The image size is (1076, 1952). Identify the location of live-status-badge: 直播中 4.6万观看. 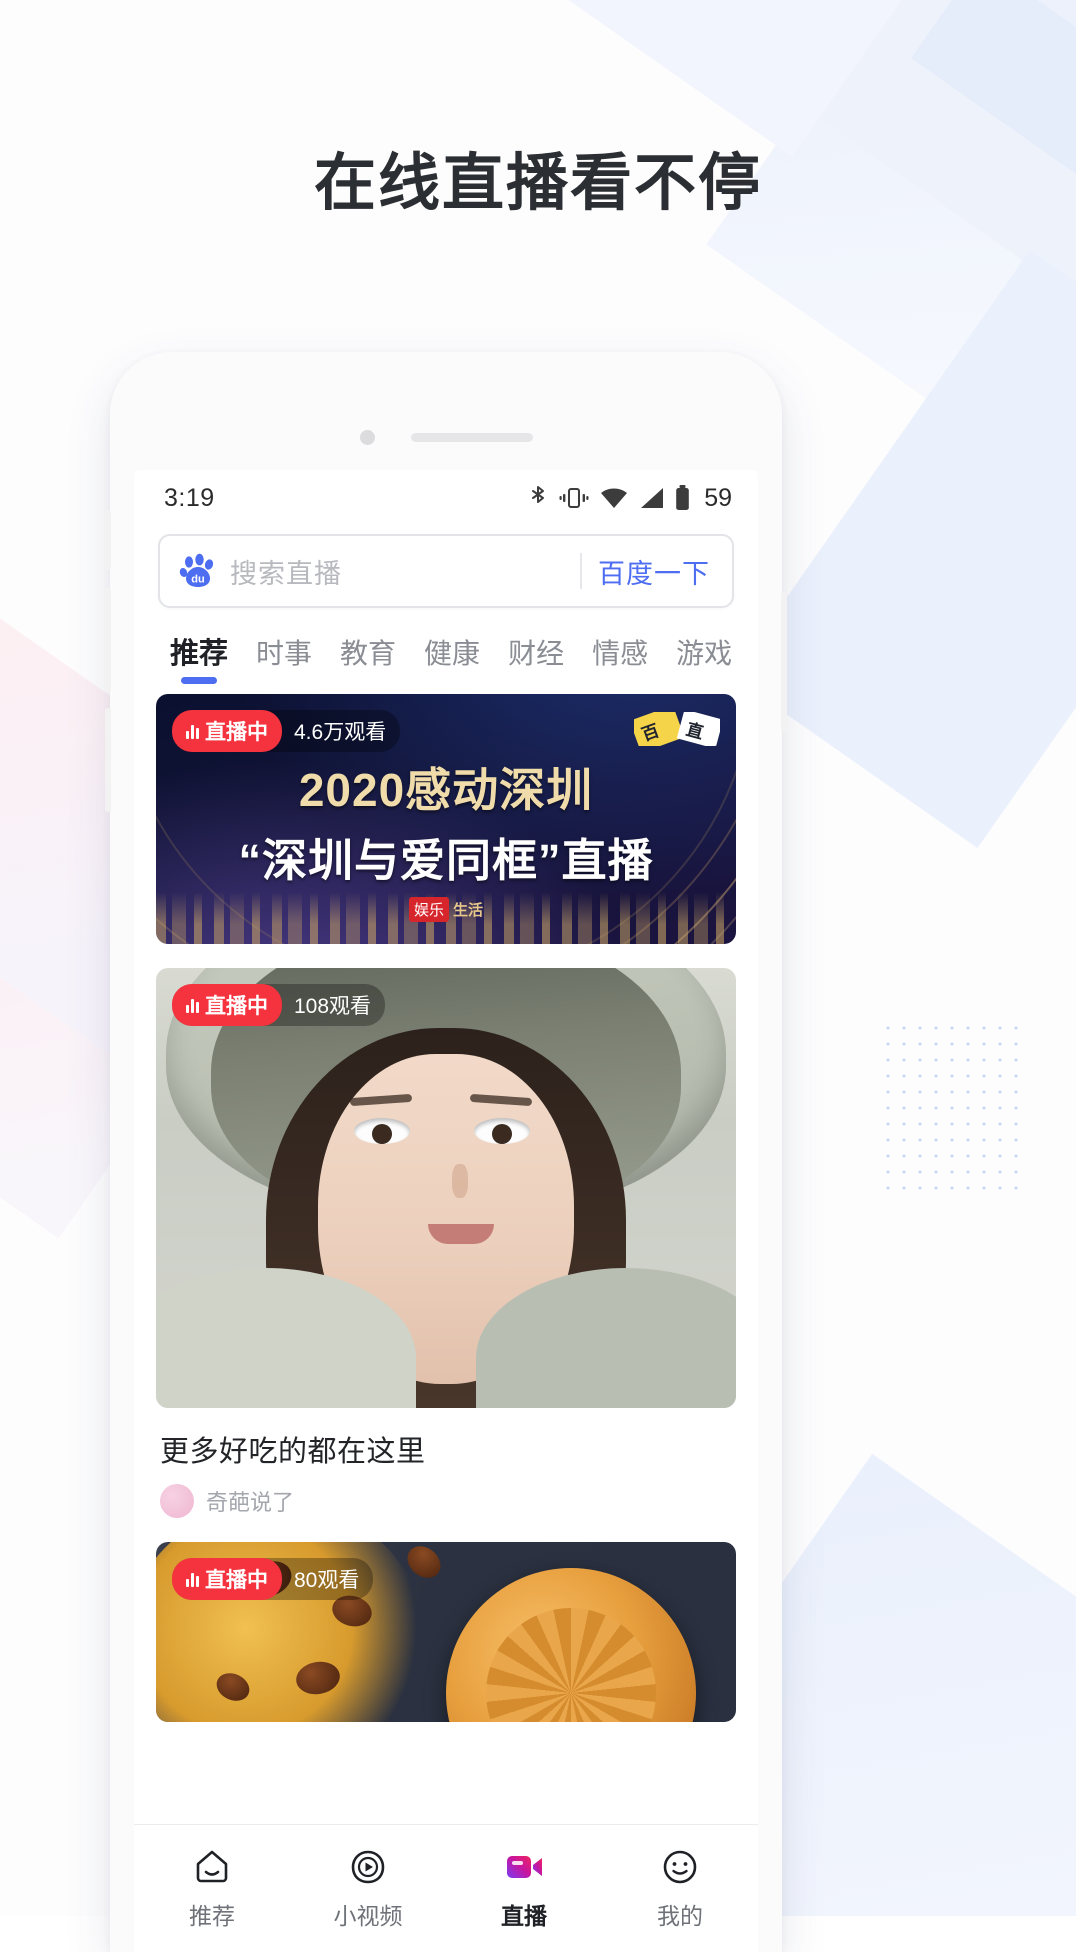
(286, 731).